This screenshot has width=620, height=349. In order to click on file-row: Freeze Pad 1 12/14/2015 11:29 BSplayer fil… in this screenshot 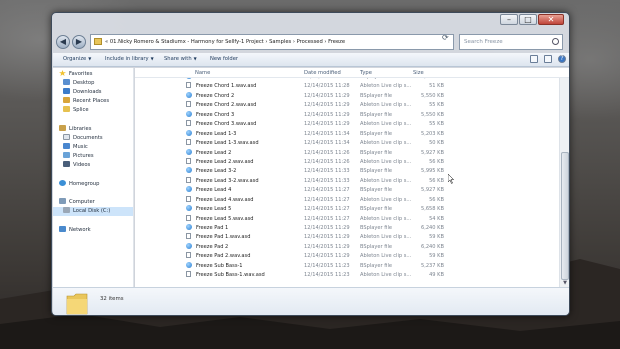, I will do `click(346, 228)`.